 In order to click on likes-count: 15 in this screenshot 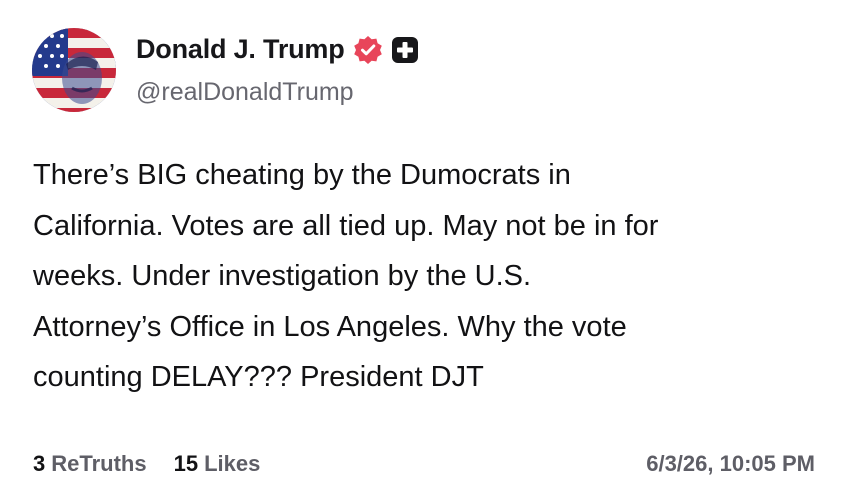, I will do `click(186, 463)`.